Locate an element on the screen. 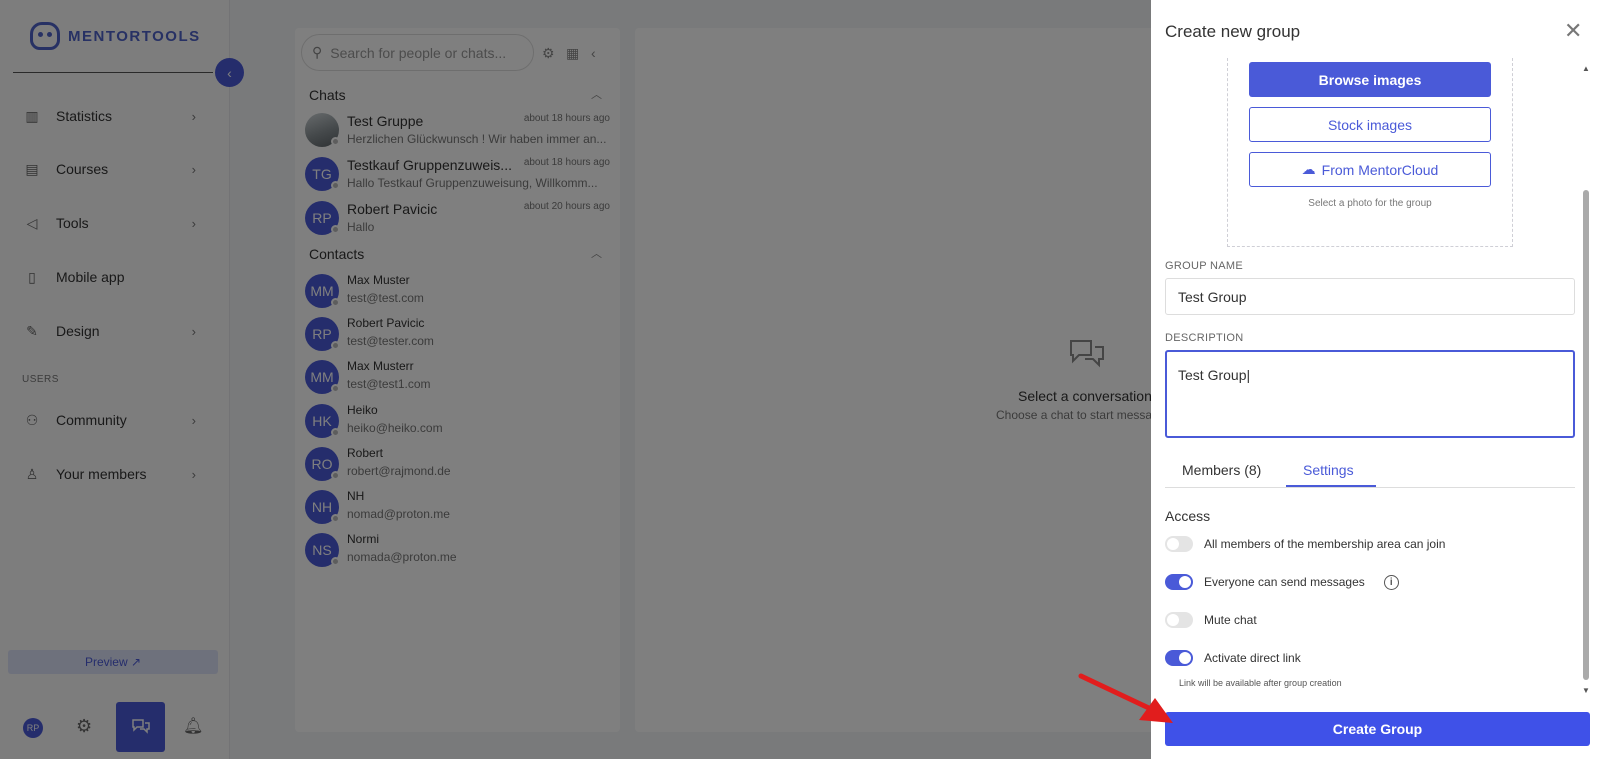 The image size is (1600, 759). group-name-input: Test Group is located at coordinates (1370, 296).